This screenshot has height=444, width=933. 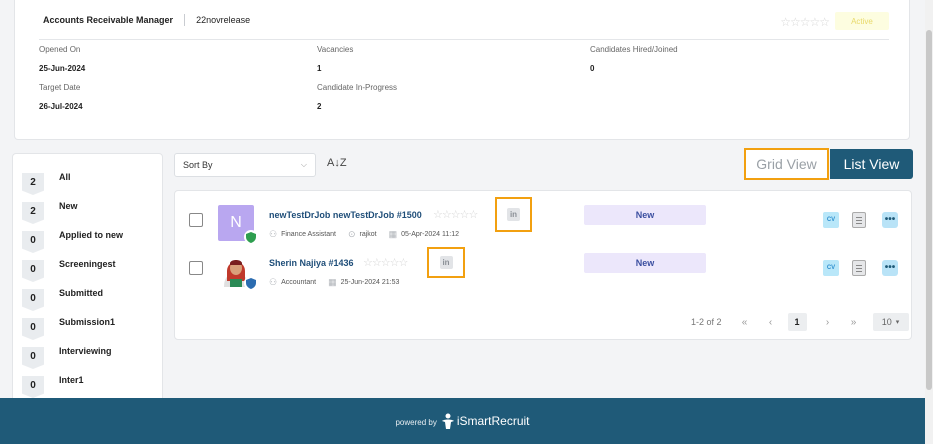 What do you see at coordinates (308, 234) in the screenshot?
I see `candidate-designation: Finance Assistant` at bounding box center [308, 234].